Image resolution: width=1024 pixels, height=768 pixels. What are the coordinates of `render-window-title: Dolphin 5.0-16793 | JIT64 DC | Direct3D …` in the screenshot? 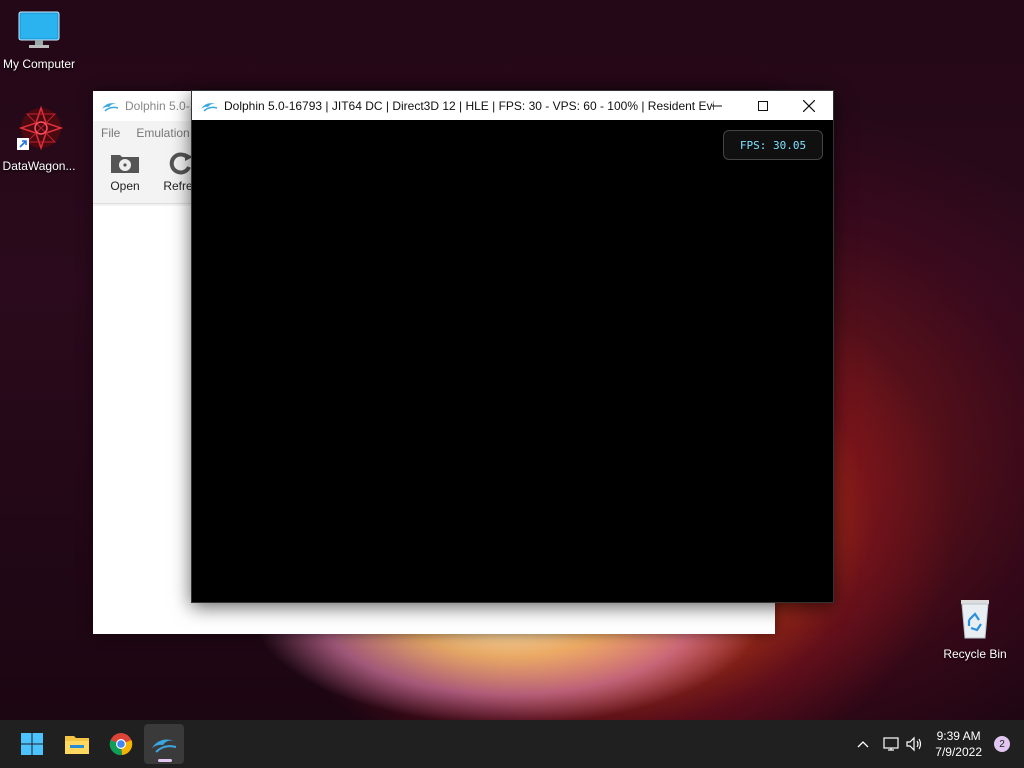 It's located at (469, 105).